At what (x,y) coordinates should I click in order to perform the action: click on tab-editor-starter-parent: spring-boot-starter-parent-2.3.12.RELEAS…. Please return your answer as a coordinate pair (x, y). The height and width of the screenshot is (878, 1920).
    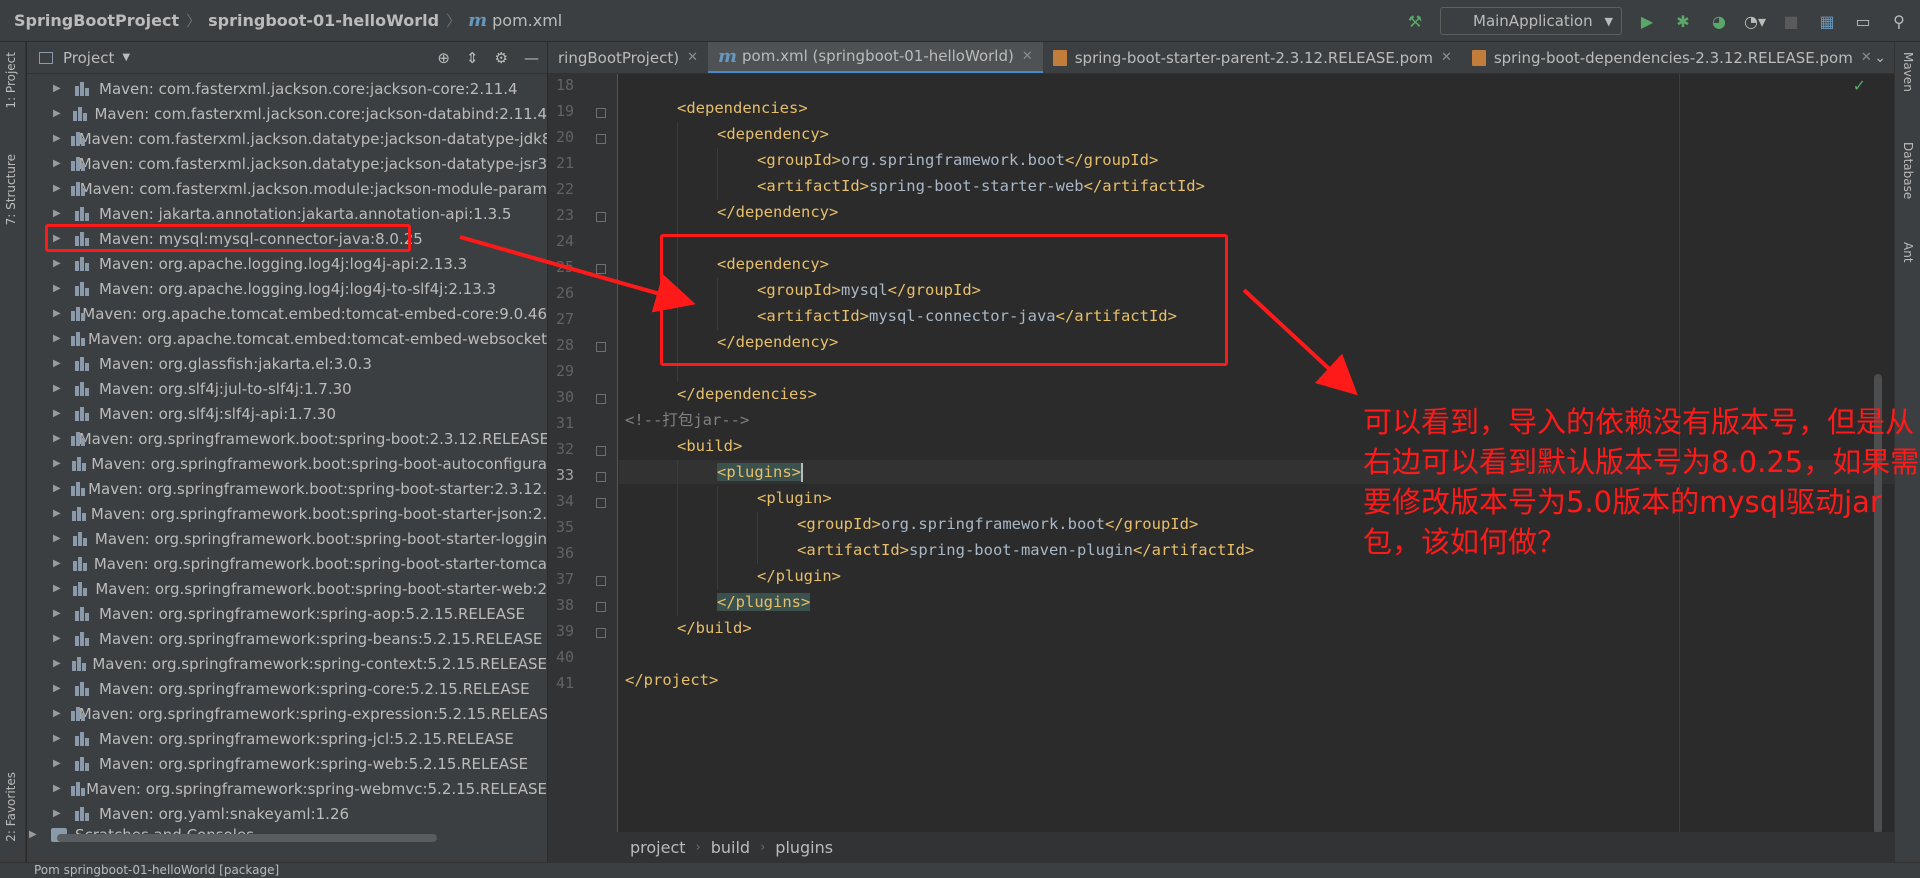
    Looking at the image, I should click on (1252, 57).